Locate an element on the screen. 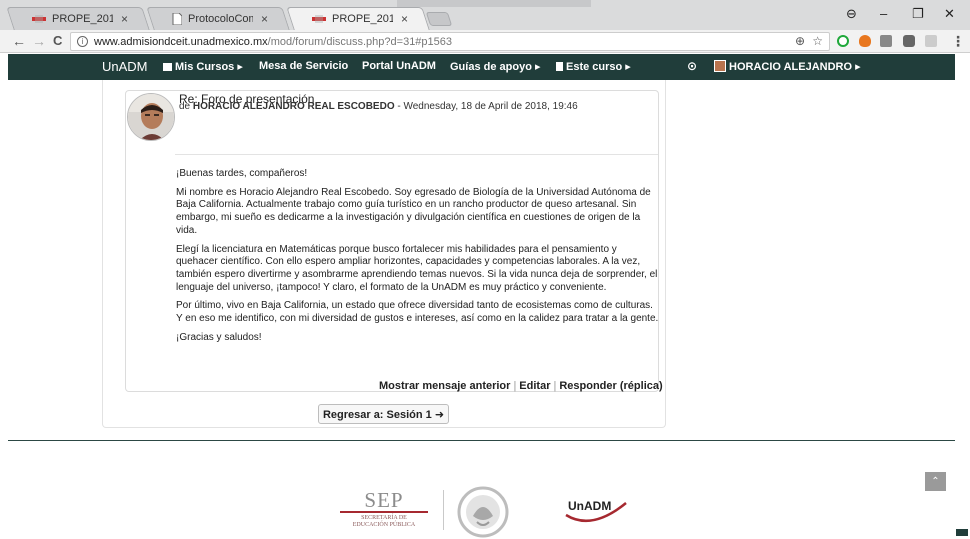 Image resolution: width=970 pixels, height=539 pixels. bookmark-star-icon: ☆ is located at coordinates (817, 41).